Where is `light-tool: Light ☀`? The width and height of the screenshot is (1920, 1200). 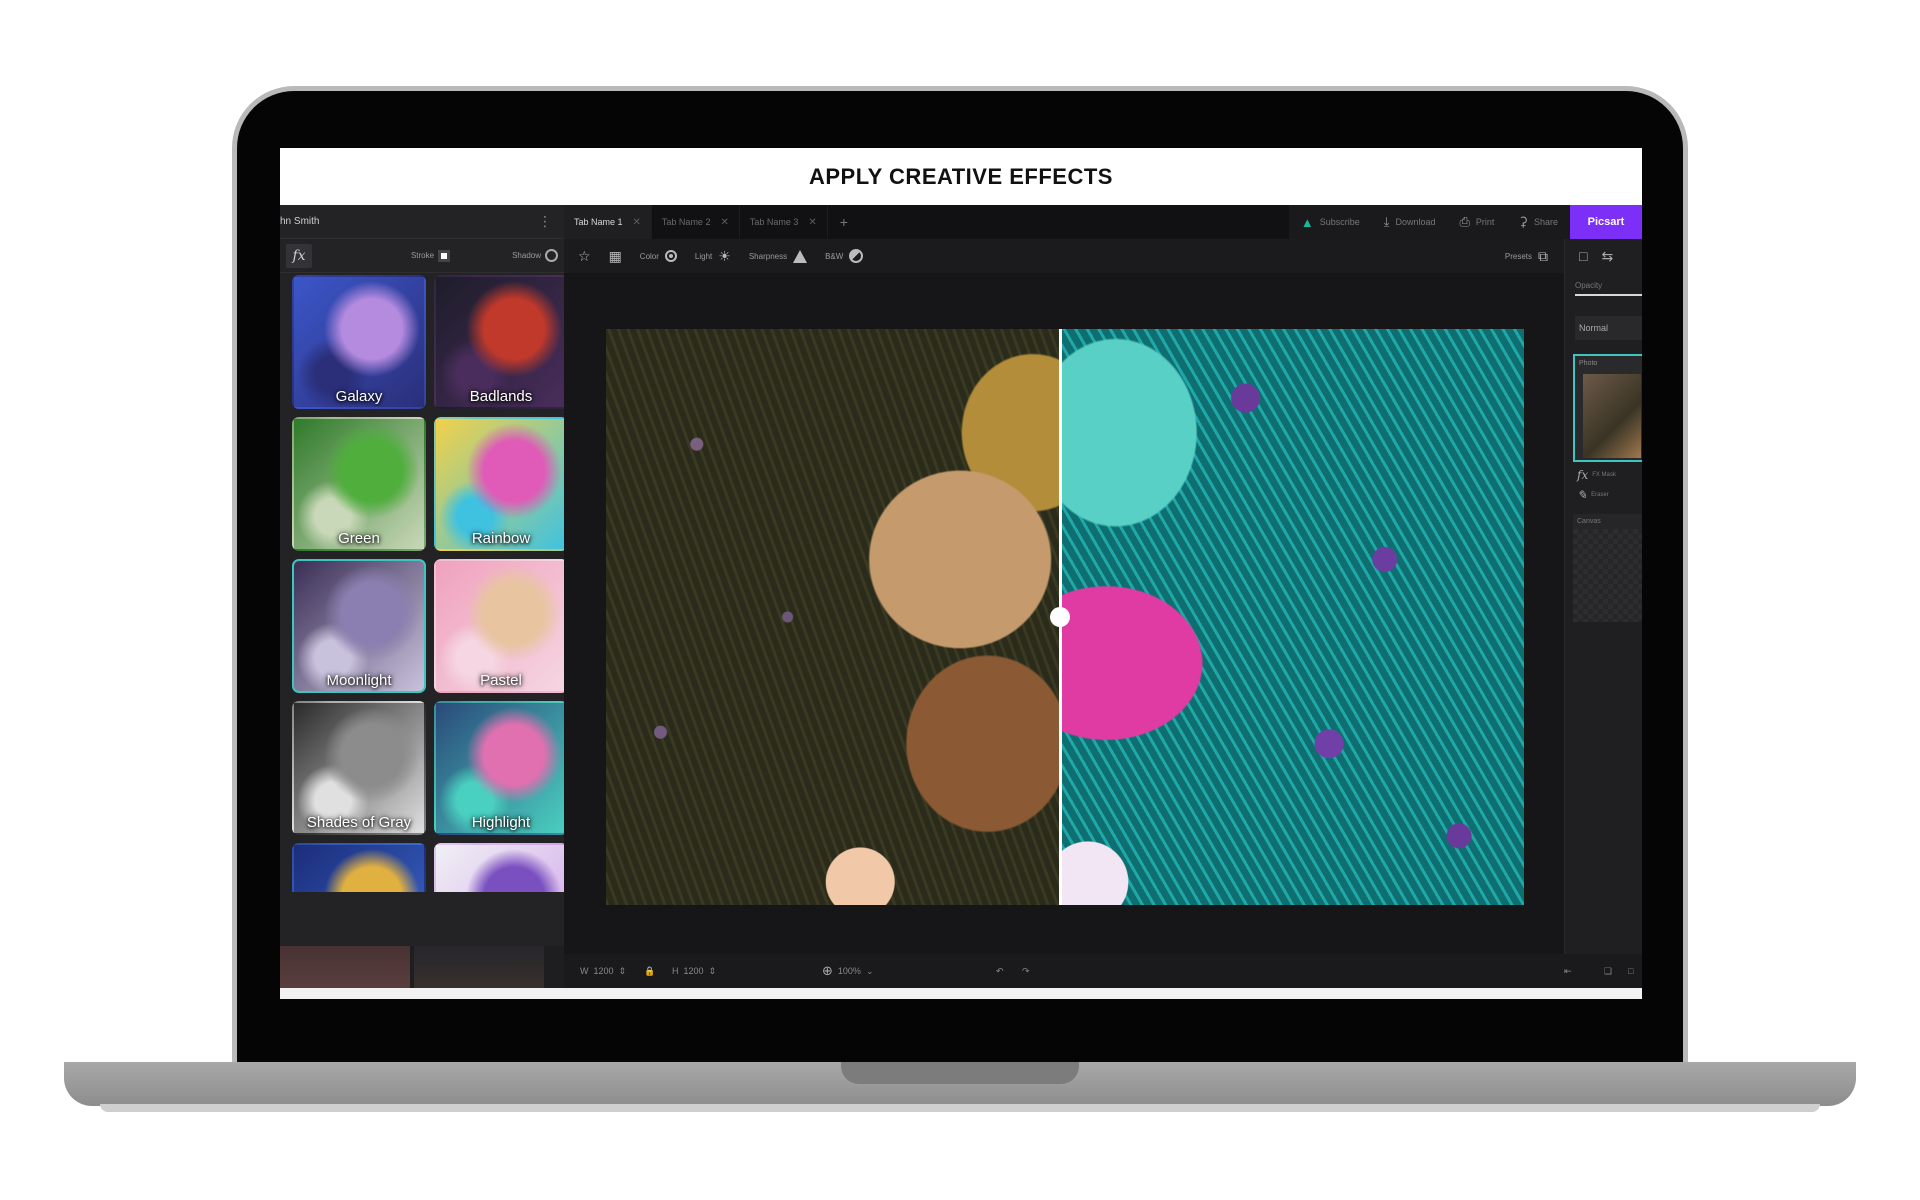
light-tool: Light ☀ is located at coordinates (713, 256).